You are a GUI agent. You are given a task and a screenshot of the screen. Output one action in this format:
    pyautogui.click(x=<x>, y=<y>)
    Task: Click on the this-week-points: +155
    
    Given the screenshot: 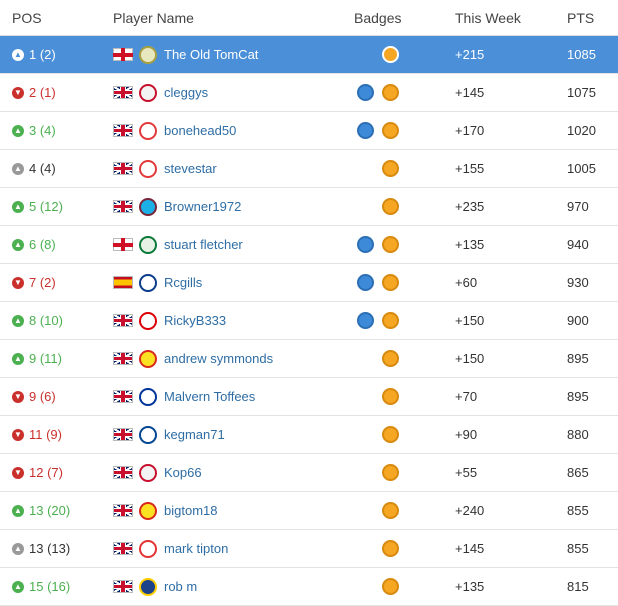 What is the action you would take?
    pyautogui.click(x=470, y=168)
    